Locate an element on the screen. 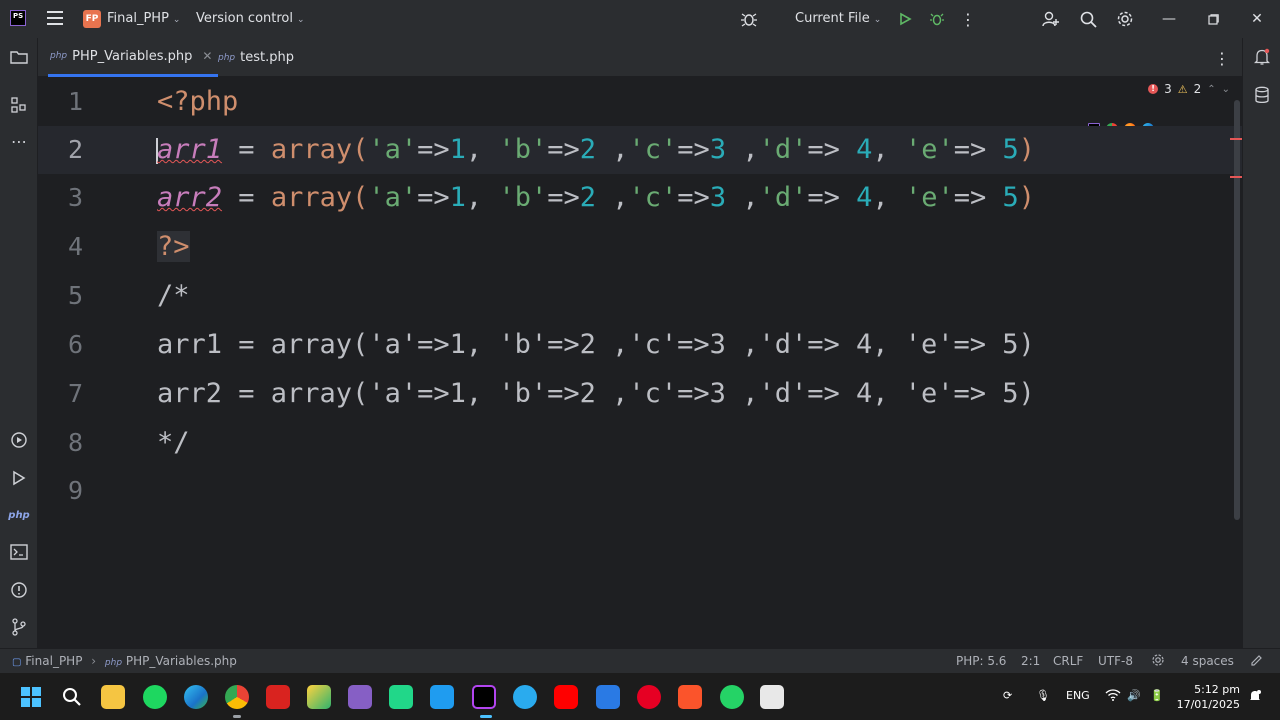 The image size is (1280, 720). telegram-icon is located at coordinates (525, 697).